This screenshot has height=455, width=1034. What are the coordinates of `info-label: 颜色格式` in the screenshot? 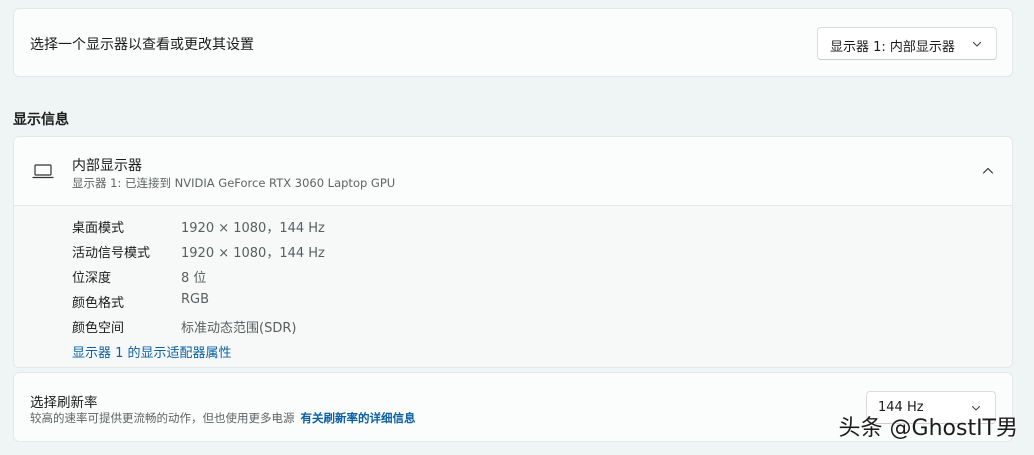 It's located at (98, 303).